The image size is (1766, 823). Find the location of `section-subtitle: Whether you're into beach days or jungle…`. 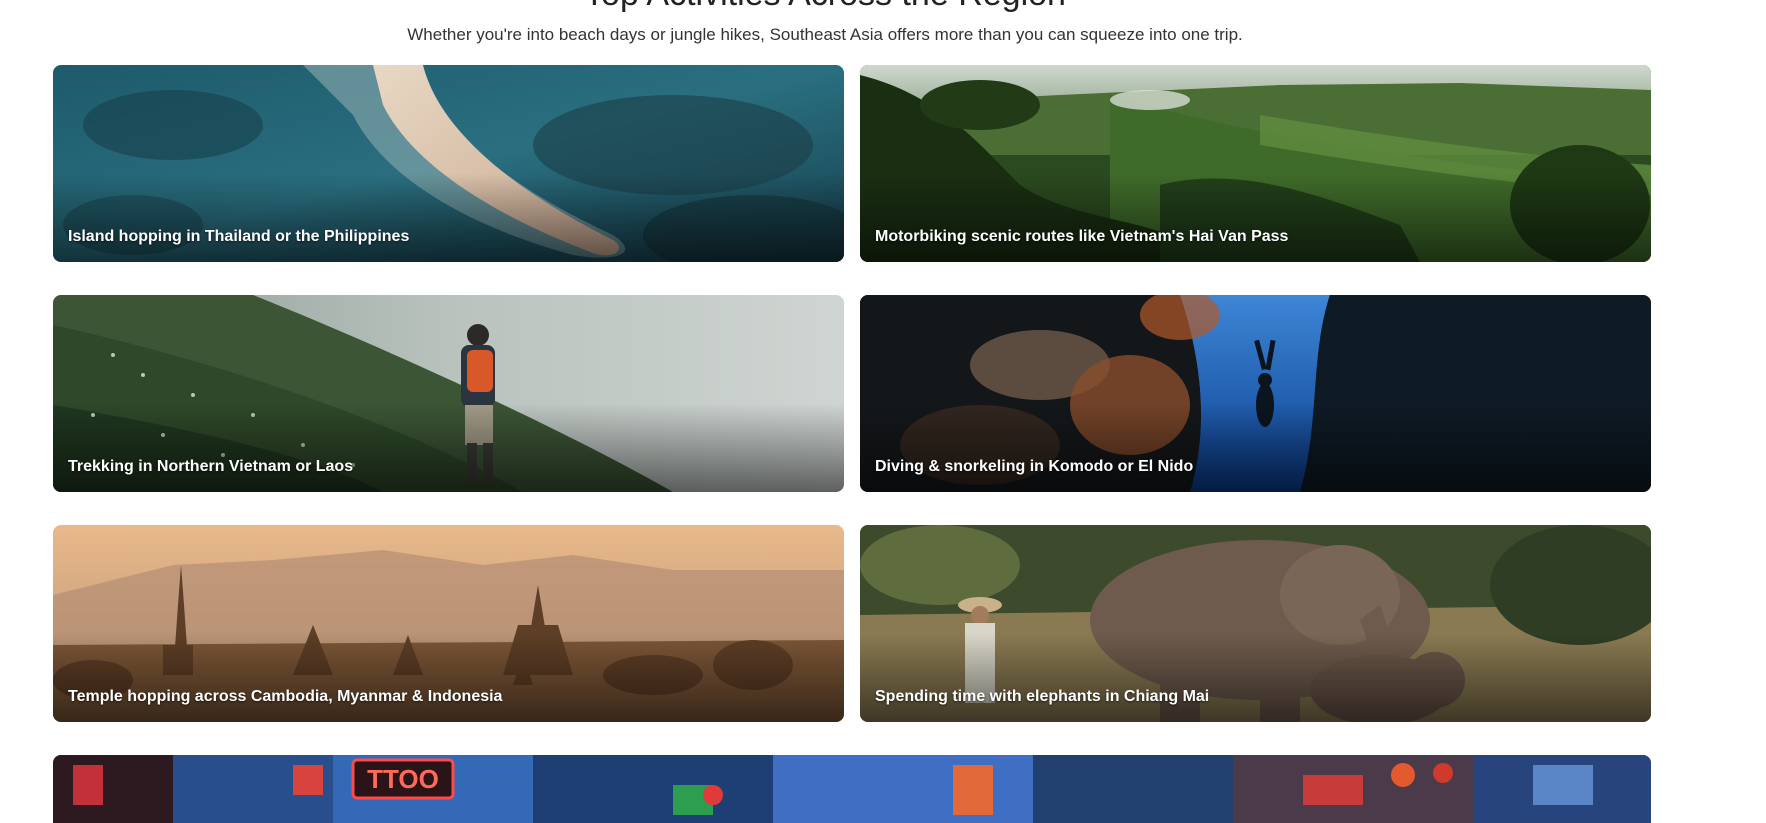

section-subtitle: Whether you're into beach days or jungle… is located at coordinates (825, 34).